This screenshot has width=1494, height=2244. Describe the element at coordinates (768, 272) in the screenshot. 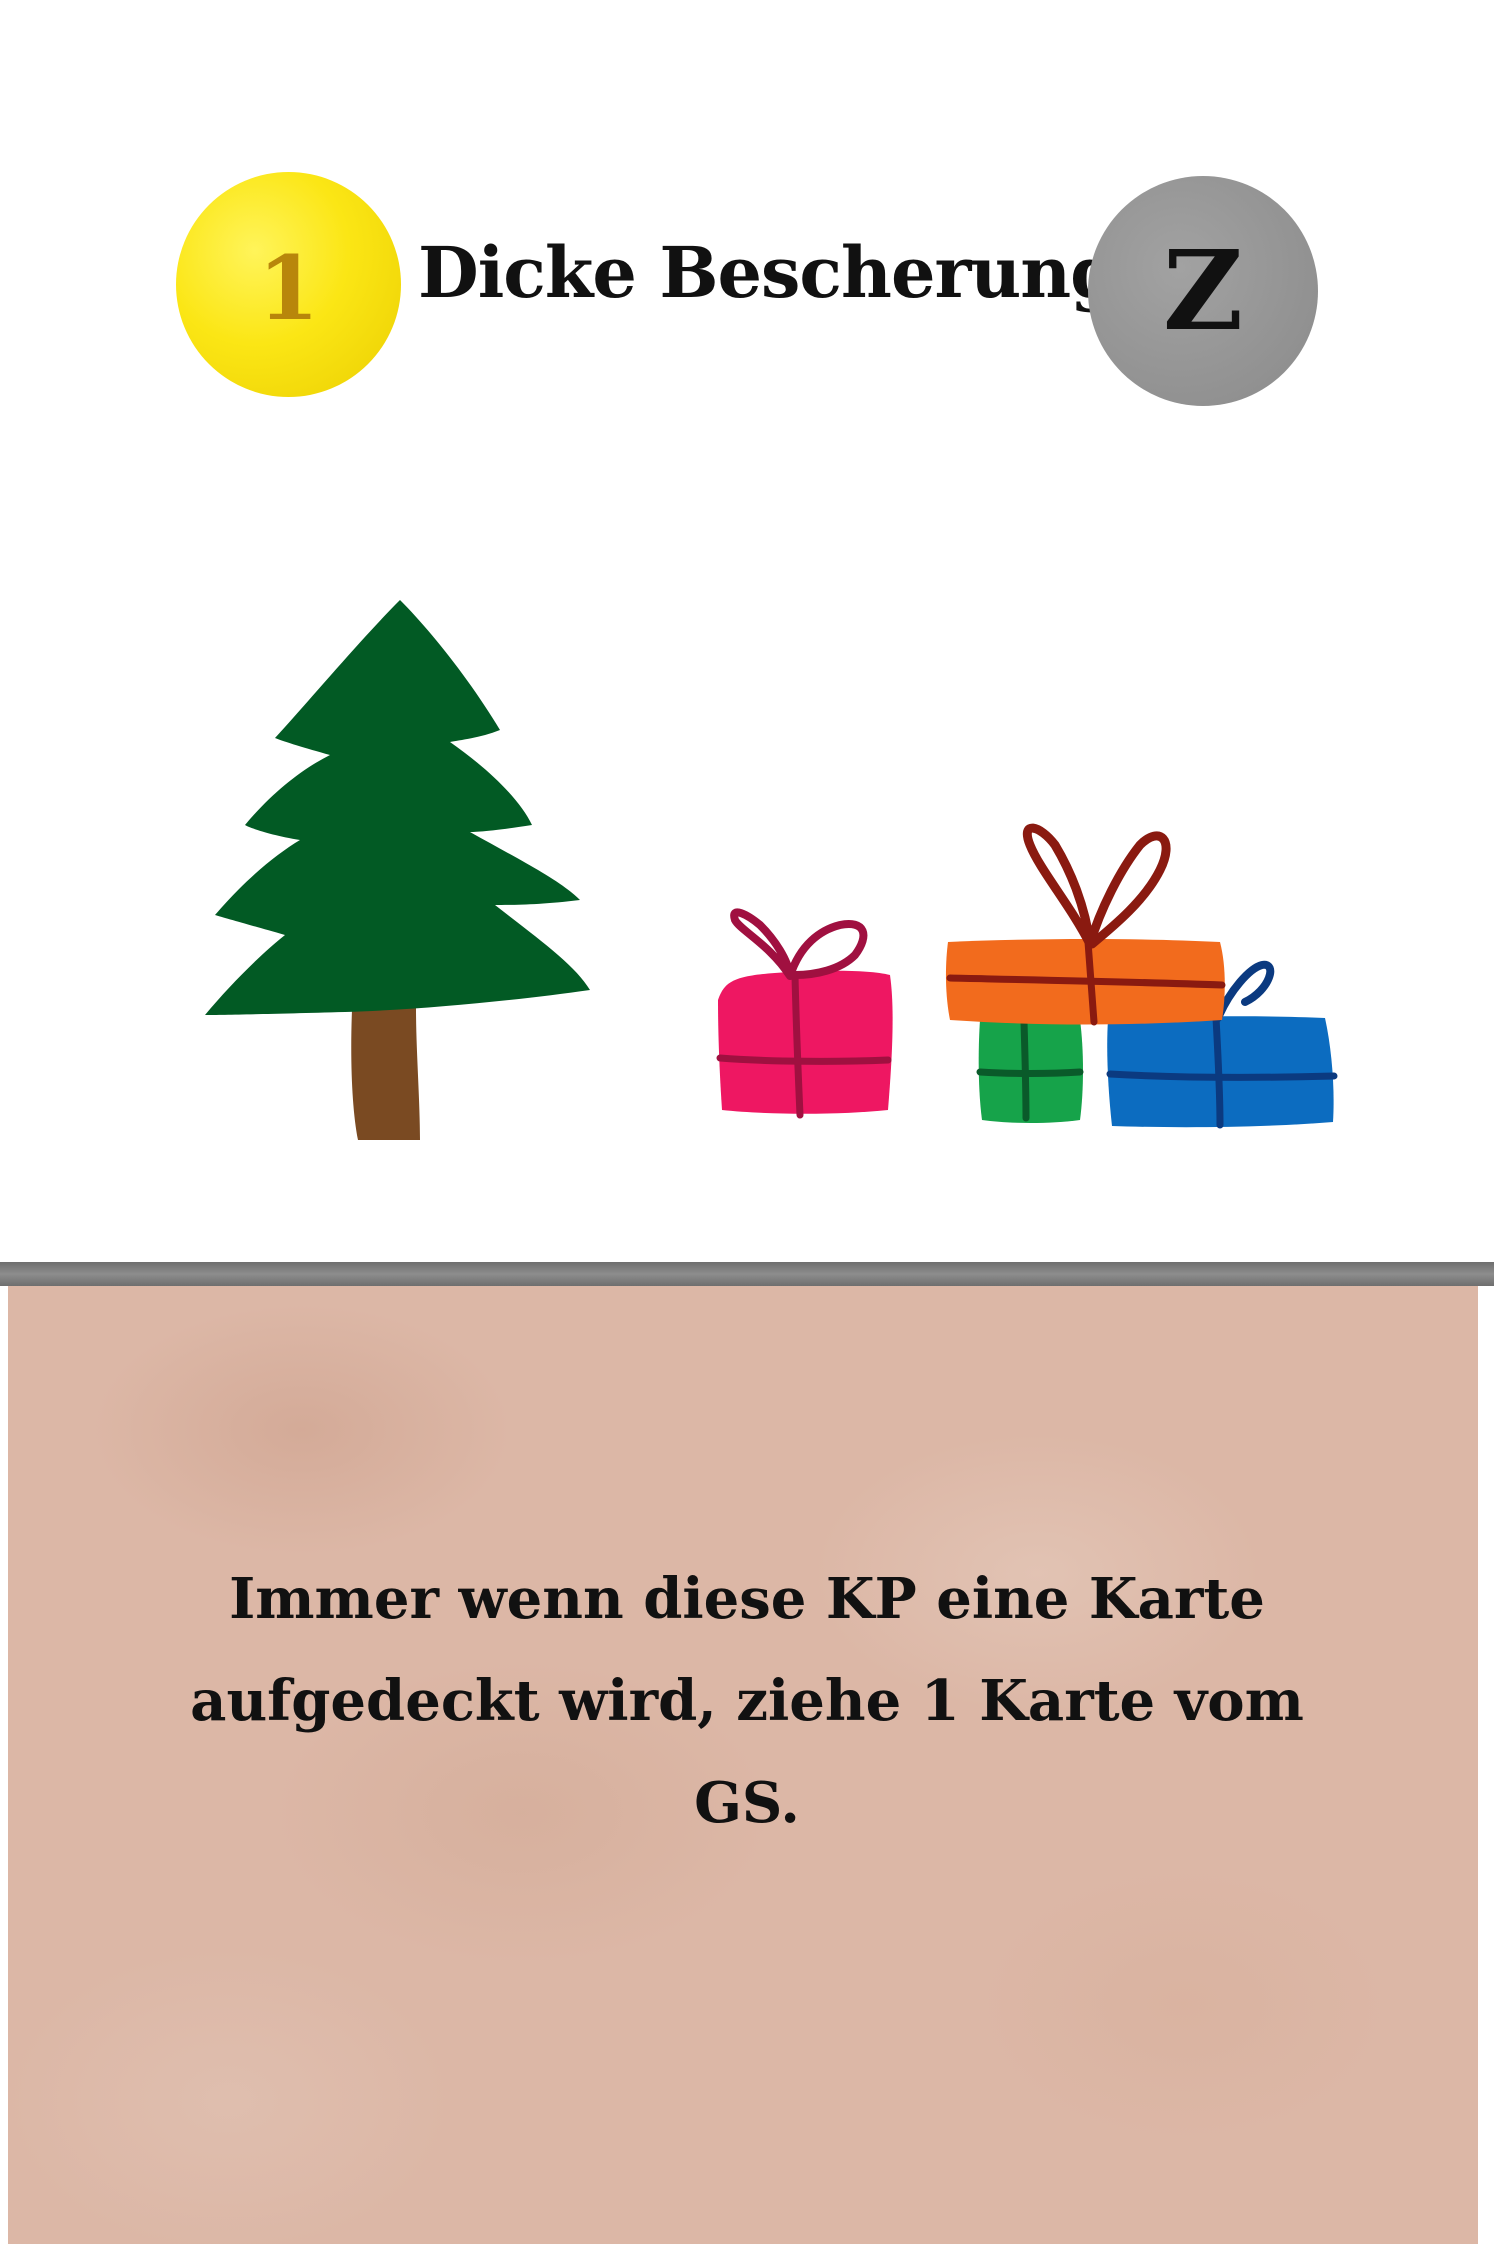

I see `card-title: Dicke Bescherung` at that location.